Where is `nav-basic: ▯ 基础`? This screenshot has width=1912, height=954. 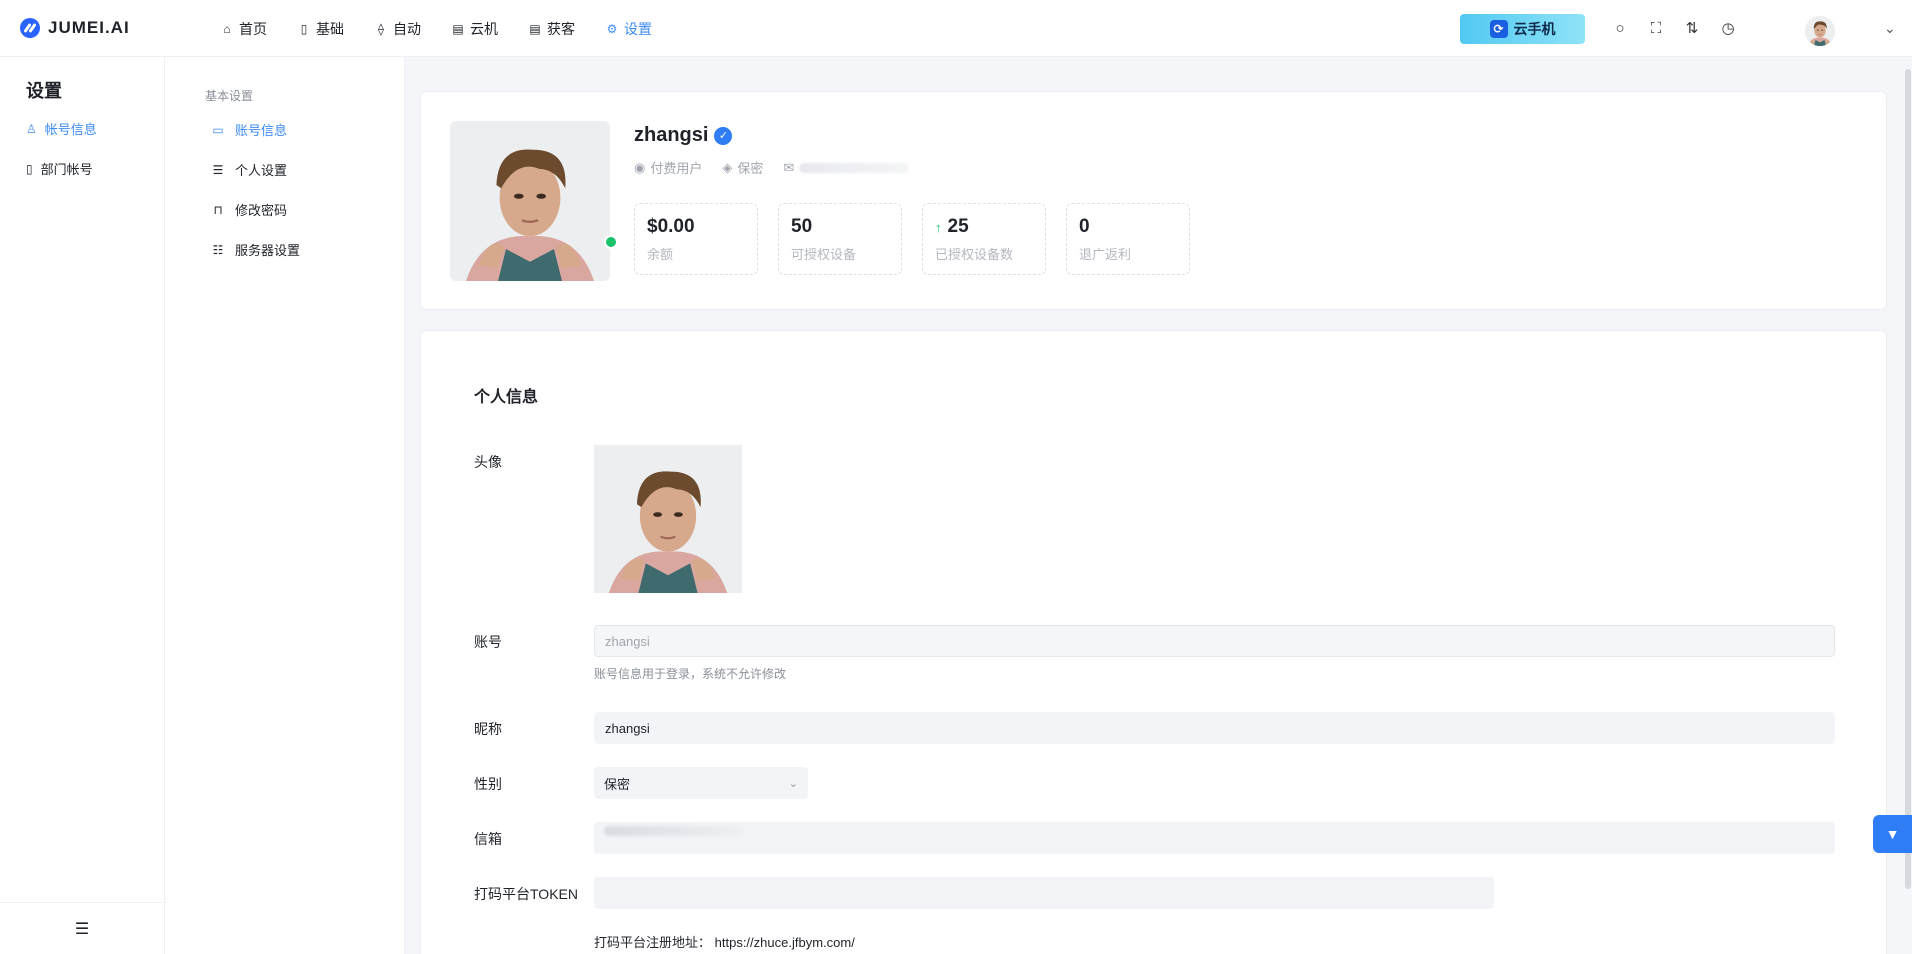 nav-basic: ▯ 基础 is located at coordinates (320, 29).